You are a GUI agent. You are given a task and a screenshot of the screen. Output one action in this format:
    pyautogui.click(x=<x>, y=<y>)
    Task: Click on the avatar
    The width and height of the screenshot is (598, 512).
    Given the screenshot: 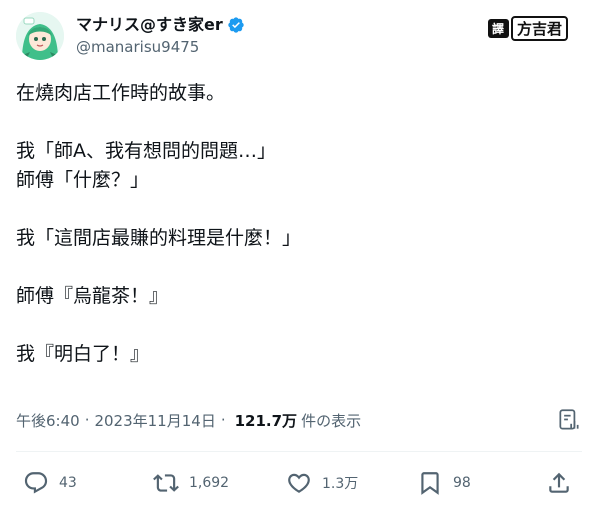 What is the action you would take?
    pyautogui.click(x=40, y=36)
    